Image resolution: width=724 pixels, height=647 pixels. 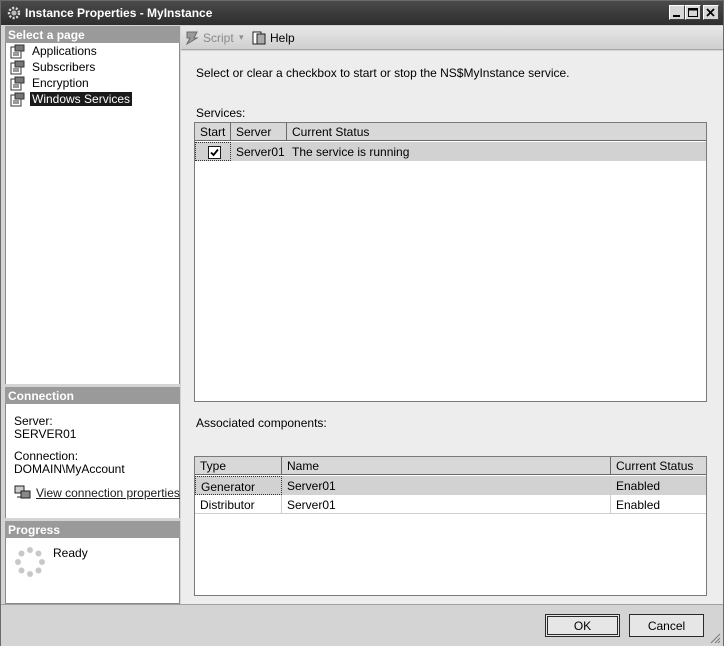 I want to click on connection-value: DOMAIN\MyAccount, so click(x=69, y=469).